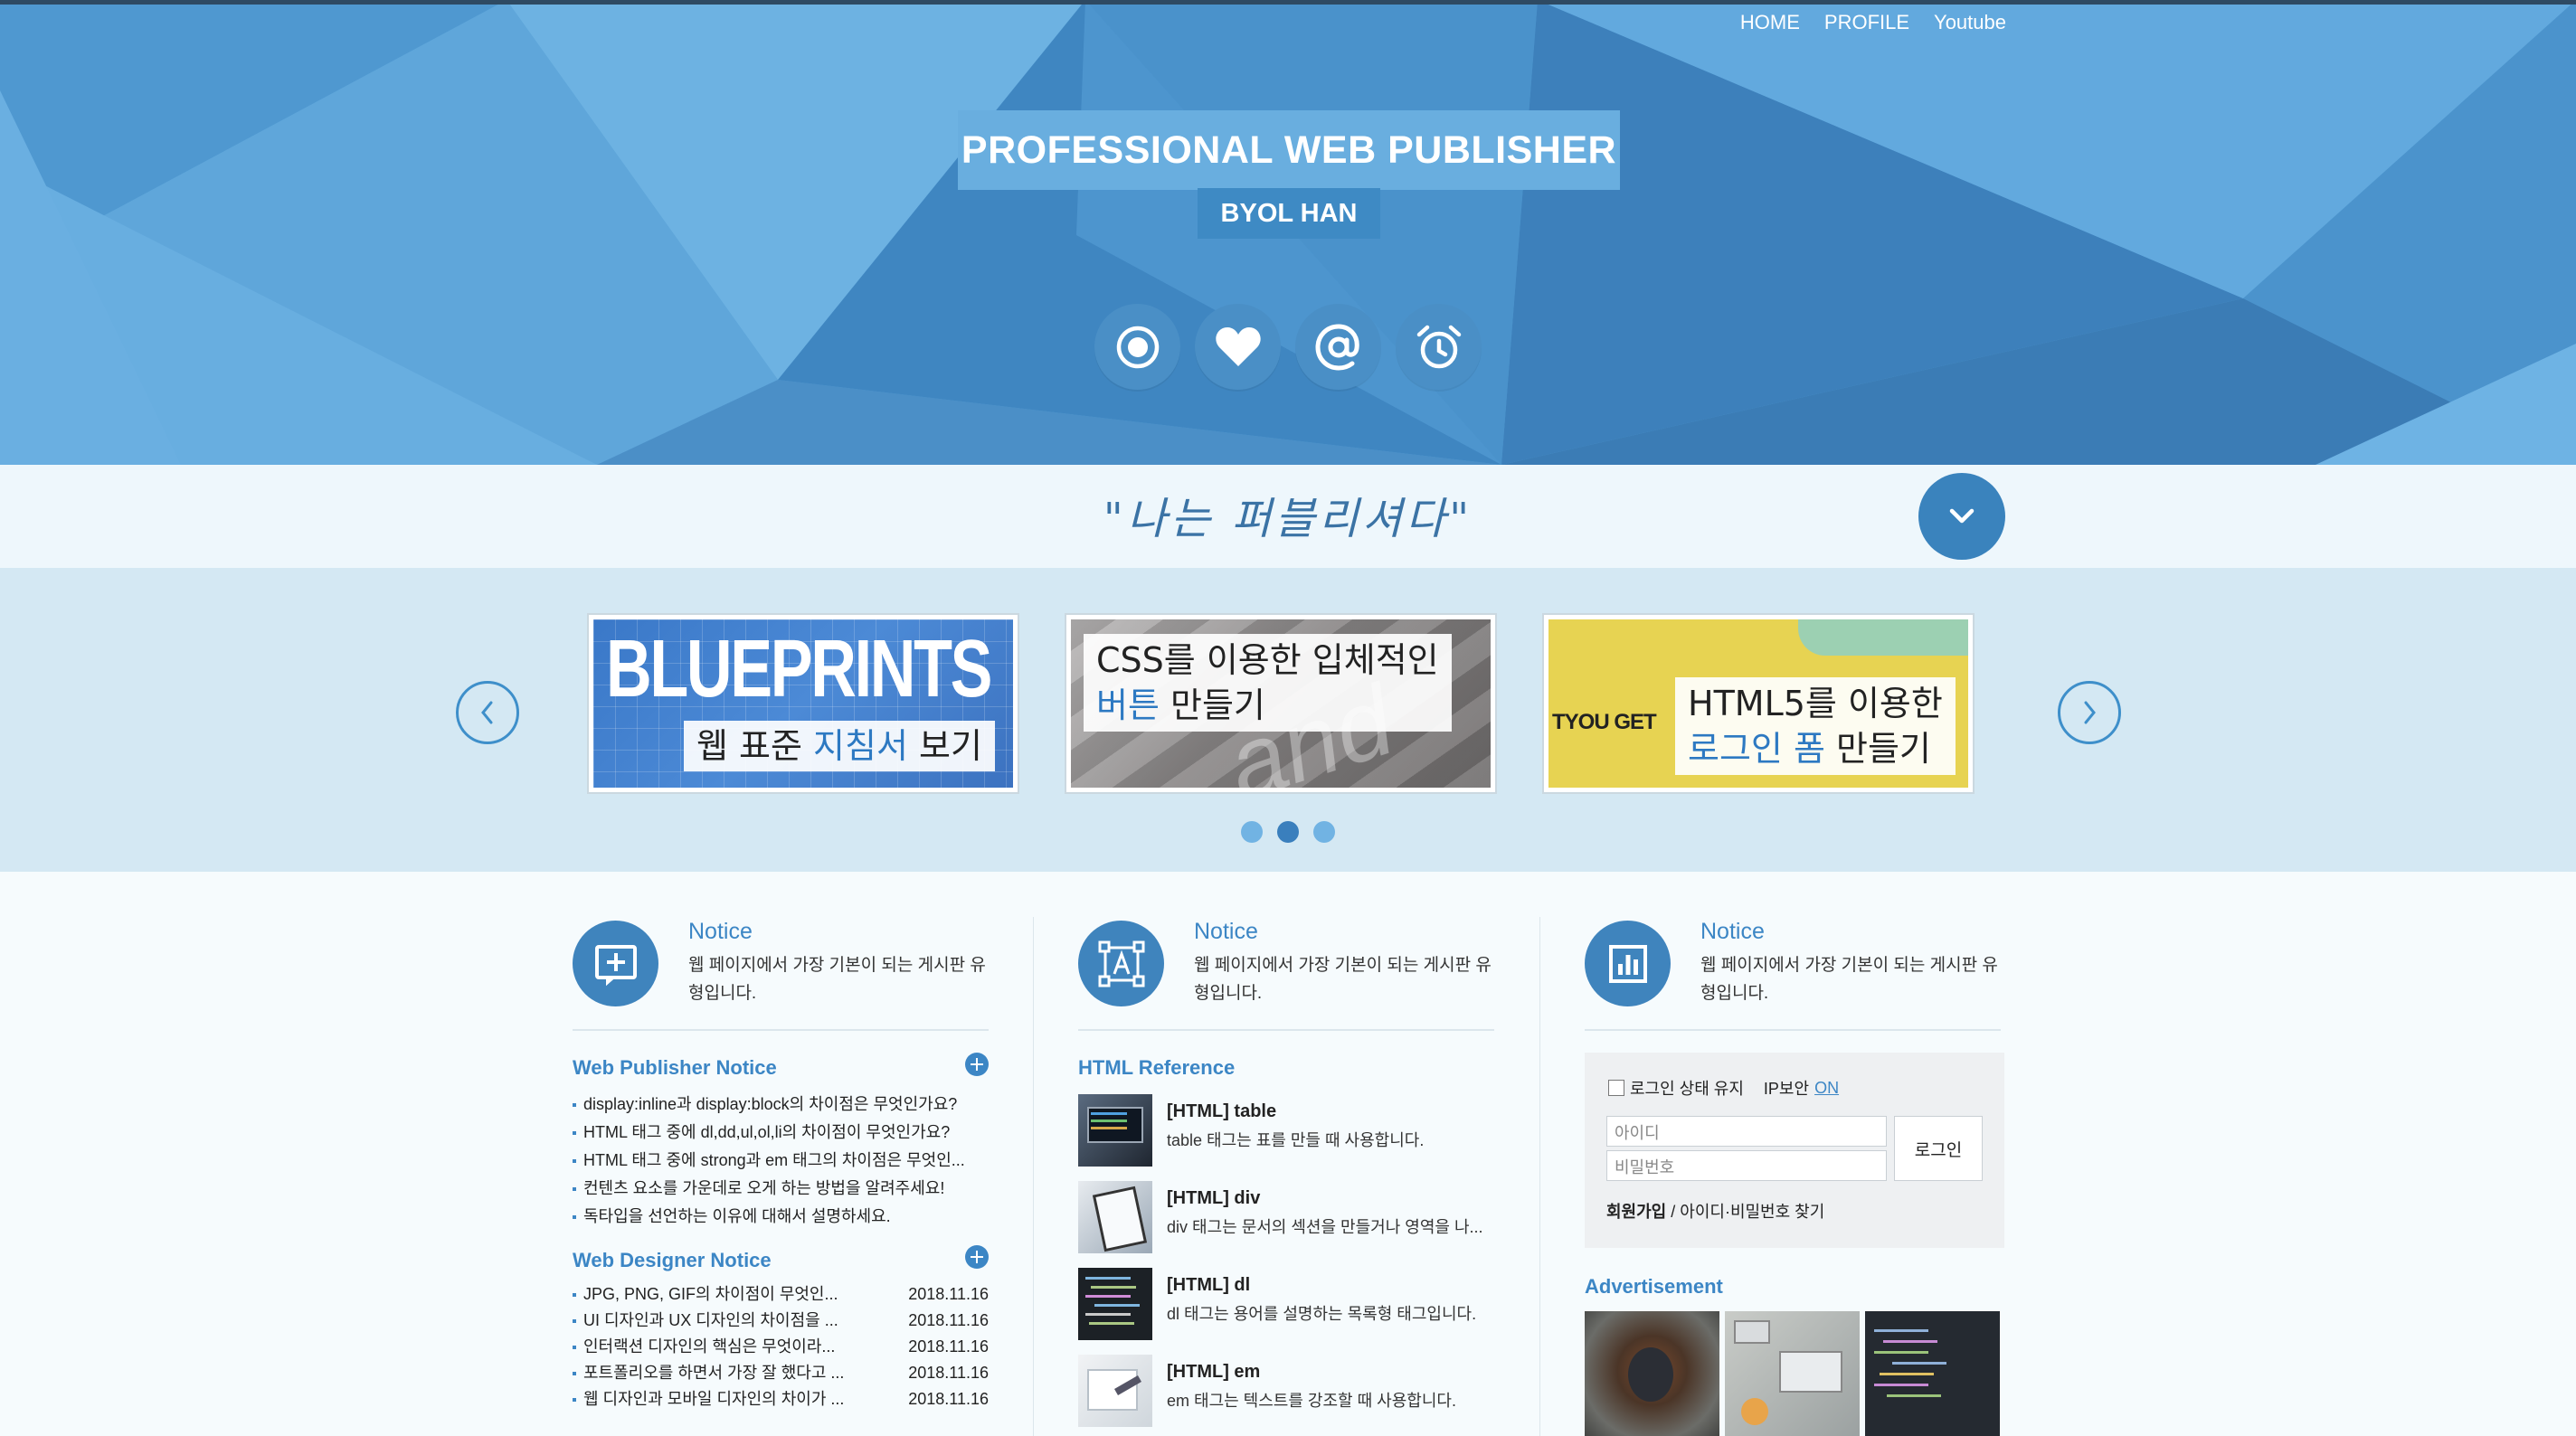  I want to click on list-item: UI 디자인과 UX 디자인의 차이점을 ... 2018.11.16, so click(781, 1321).